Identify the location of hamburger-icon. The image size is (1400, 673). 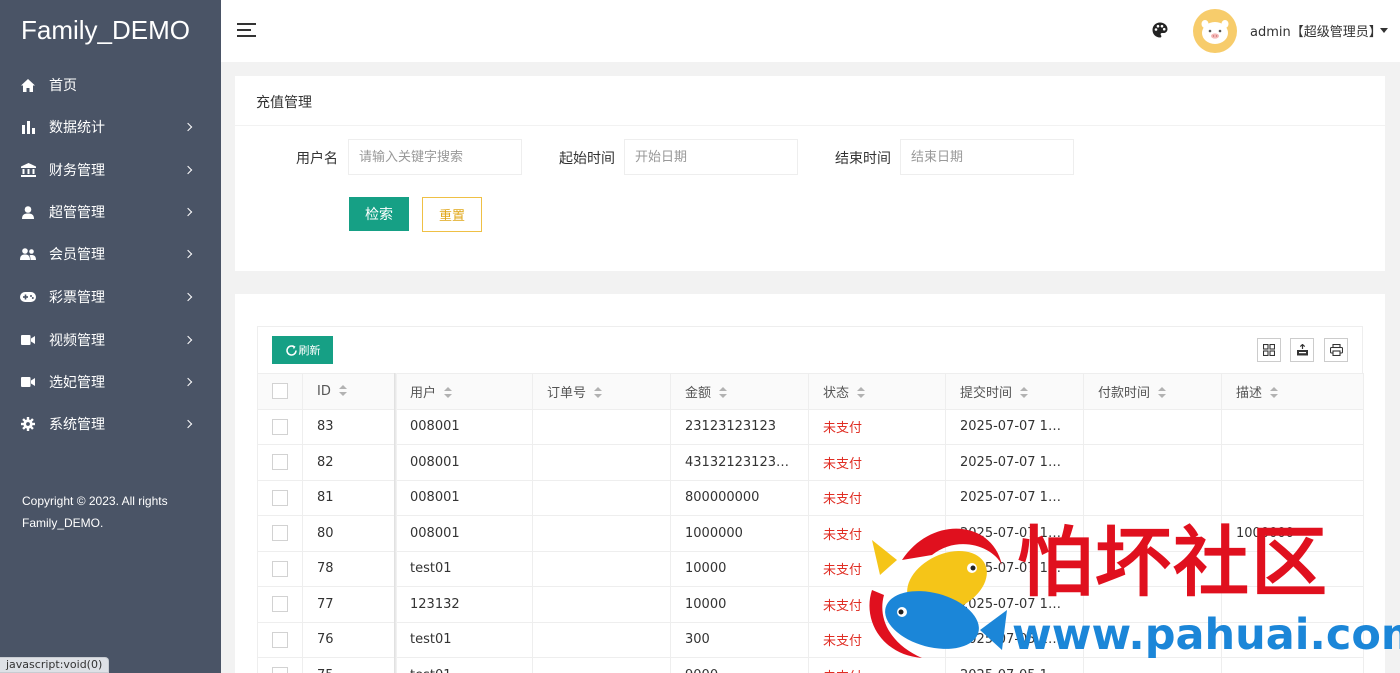
(246, 30).